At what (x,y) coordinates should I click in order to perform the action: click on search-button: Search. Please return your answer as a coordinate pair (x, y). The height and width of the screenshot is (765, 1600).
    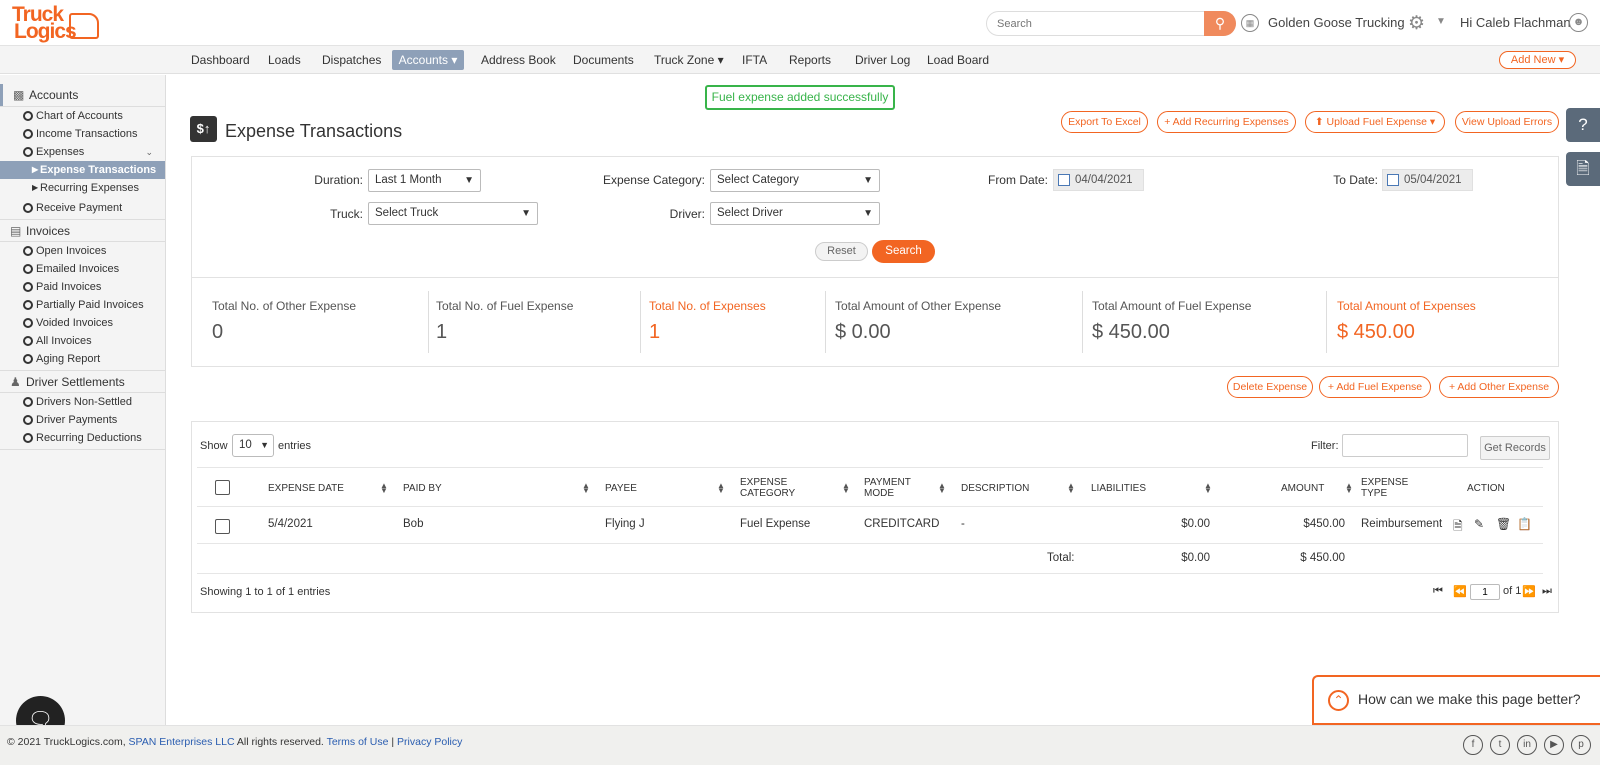
    Looking at the image, I should click on (903, 251).